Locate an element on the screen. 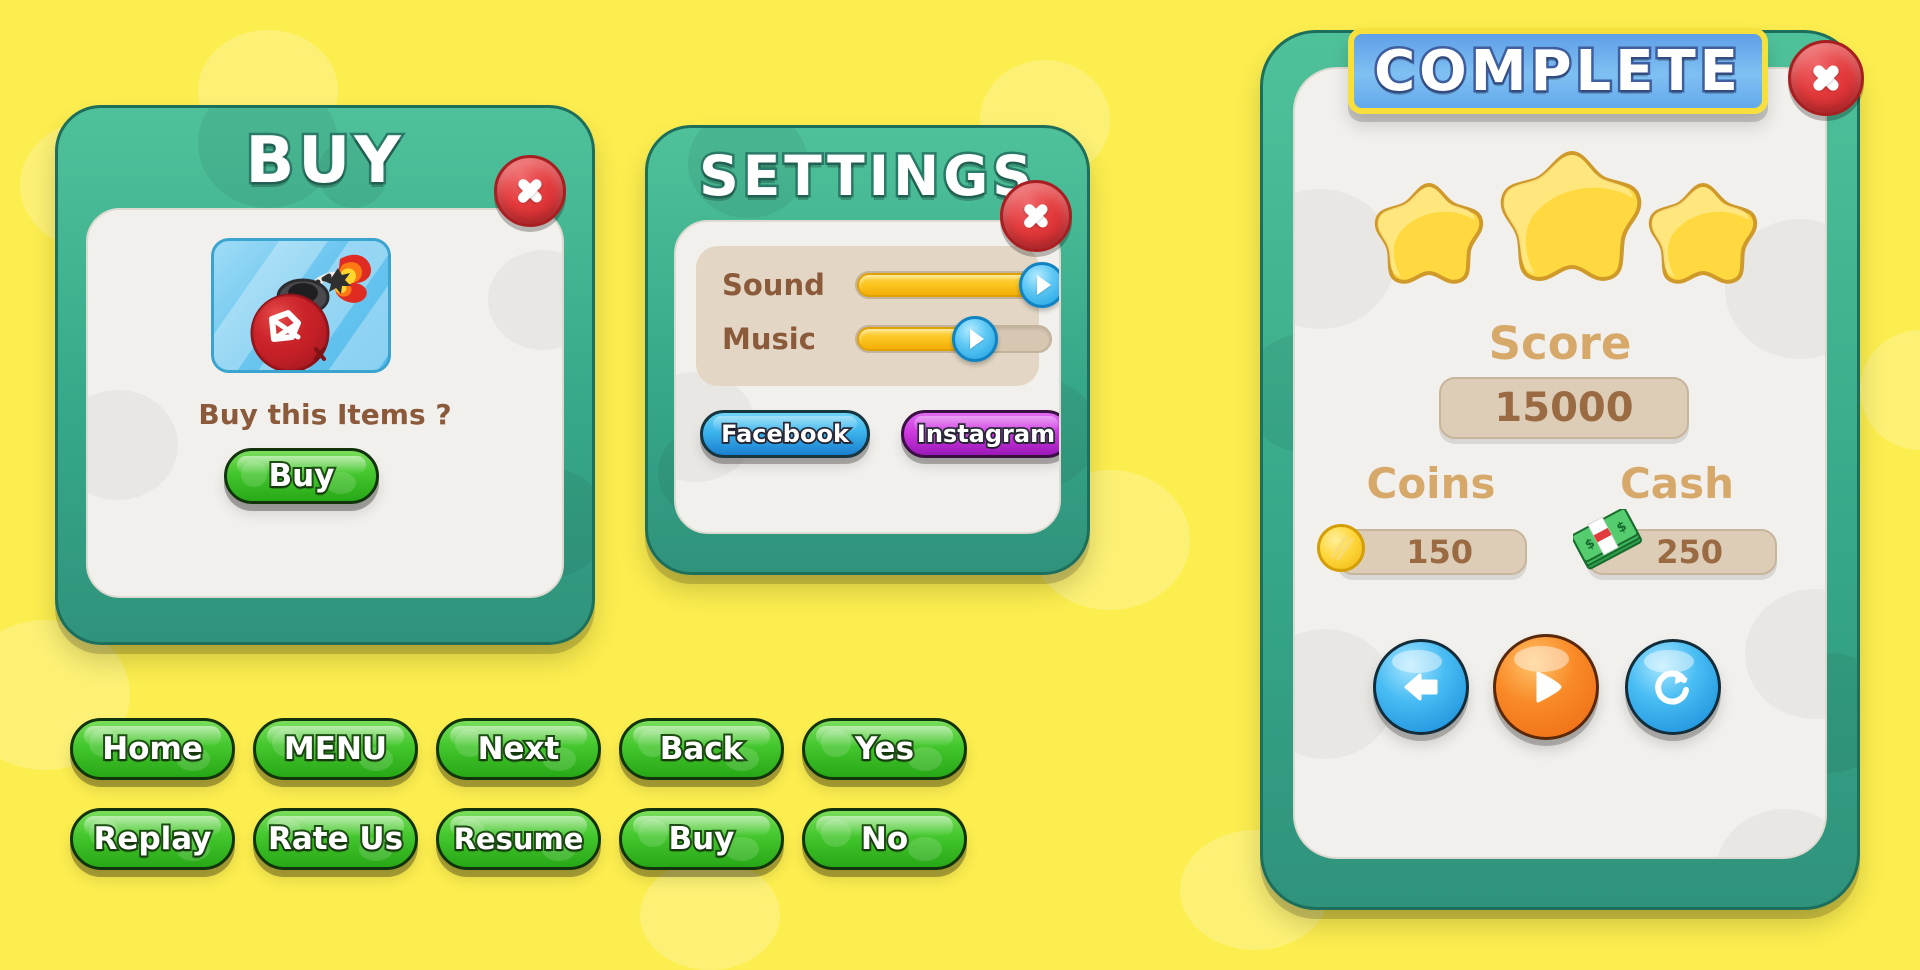 The width and height of the screenshot is (1920, 970). next-label: Next is located at coordinates (519, 749).